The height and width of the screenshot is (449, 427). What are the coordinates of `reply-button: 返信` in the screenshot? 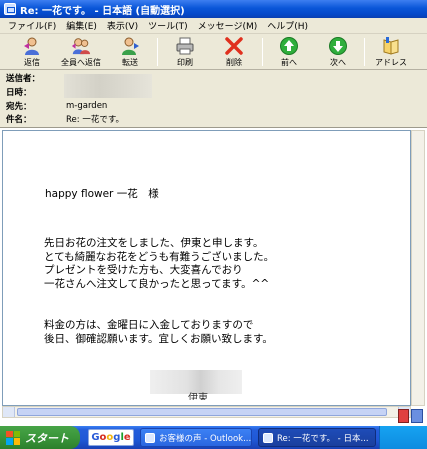 It's located at (32, 52).